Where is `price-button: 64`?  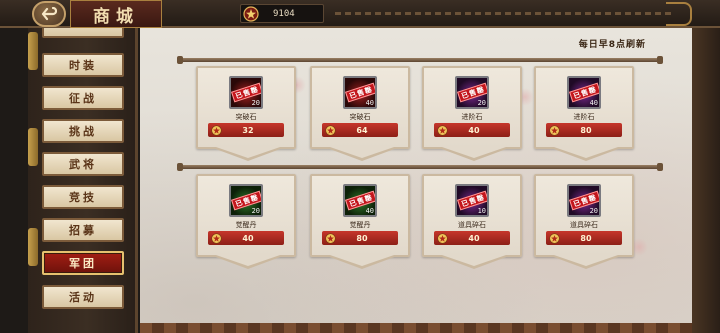
price-button: 64 is located at coordinates (360, 130).